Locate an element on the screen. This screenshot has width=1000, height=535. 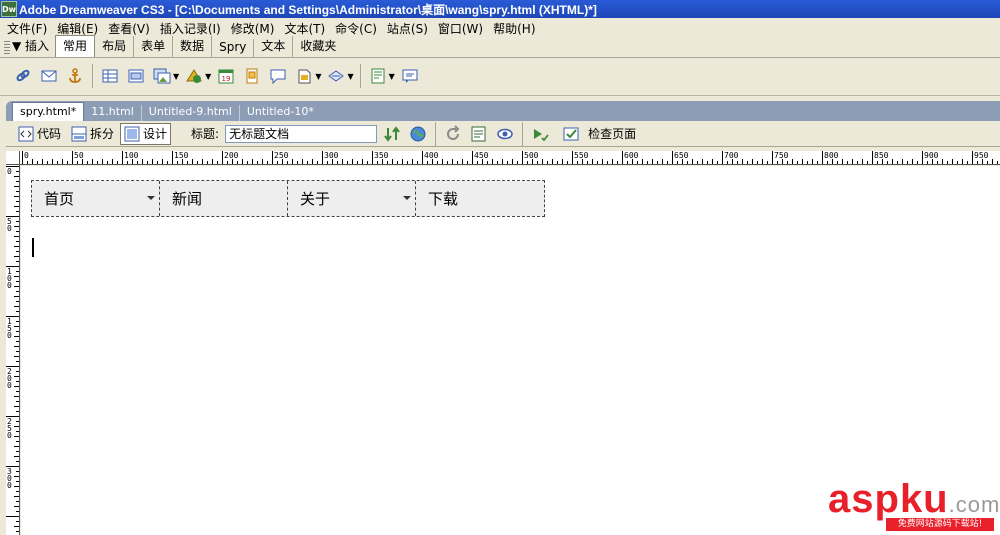
hyperlink-icon is located at coordinates (23, 76).